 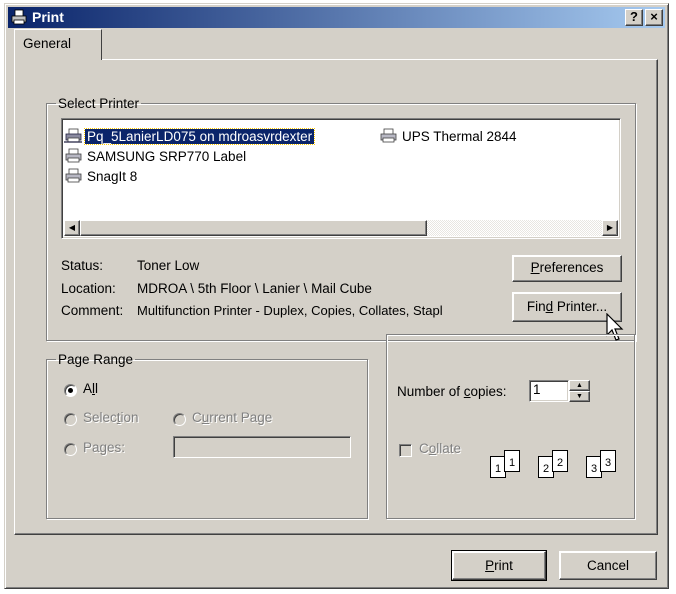 I want to click on scroll-right-arrow-icon: ▶, so click(x=610, y=228).